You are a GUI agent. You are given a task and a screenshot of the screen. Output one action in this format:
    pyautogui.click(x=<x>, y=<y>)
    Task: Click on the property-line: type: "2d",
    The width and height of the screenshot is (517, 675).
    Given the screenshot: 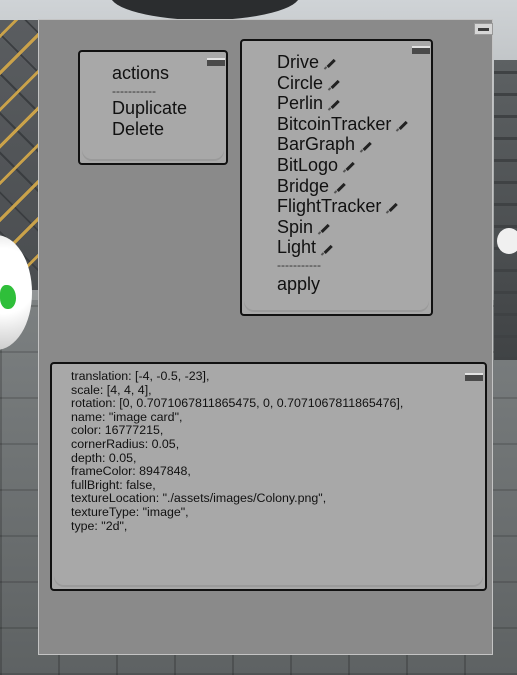 What is the action you would take?
    pyautogui.click(x=99, y=525)
    